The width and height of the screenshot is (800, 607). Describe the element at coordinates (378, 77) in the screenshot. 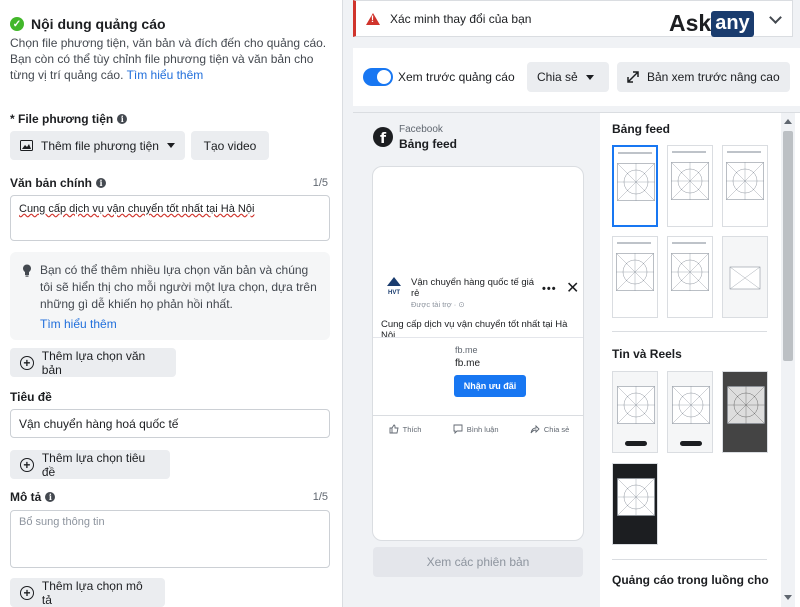

I see `preview-toggle` at that location.